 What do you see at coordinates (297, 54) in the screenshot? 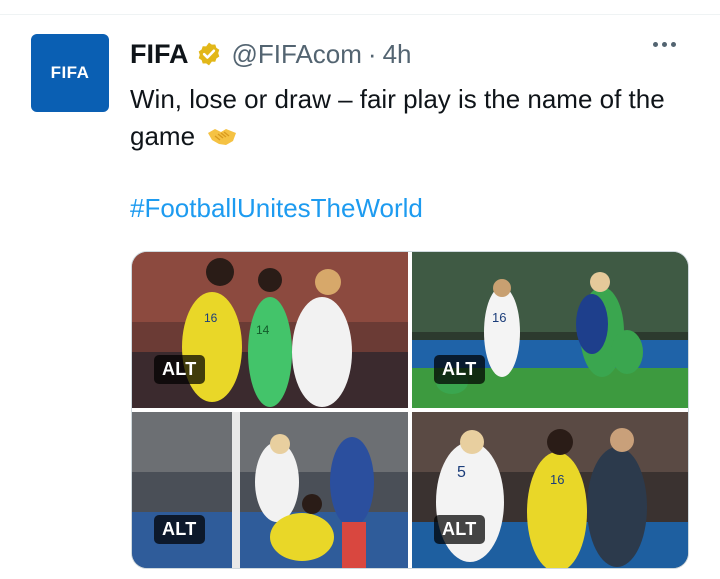
I see `author-handle: @FIFAcom` at bounding box center [297, 54].